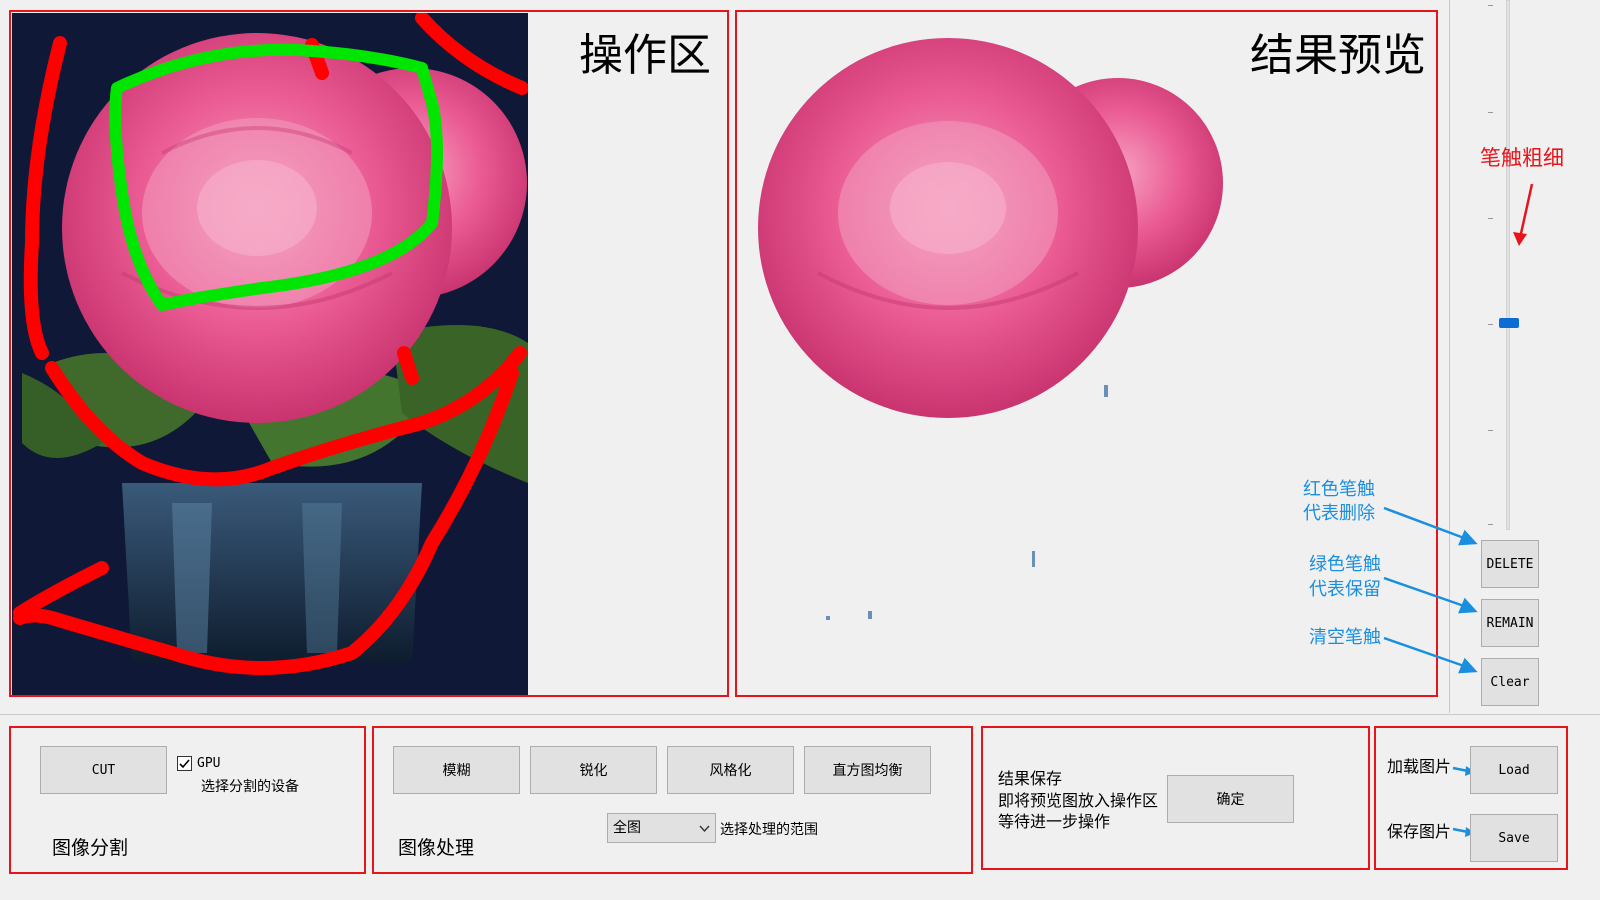  Describe the element at coordinates (1030, 778) in the screenshot. I see `save-result-line1: 结果保存` at that location.